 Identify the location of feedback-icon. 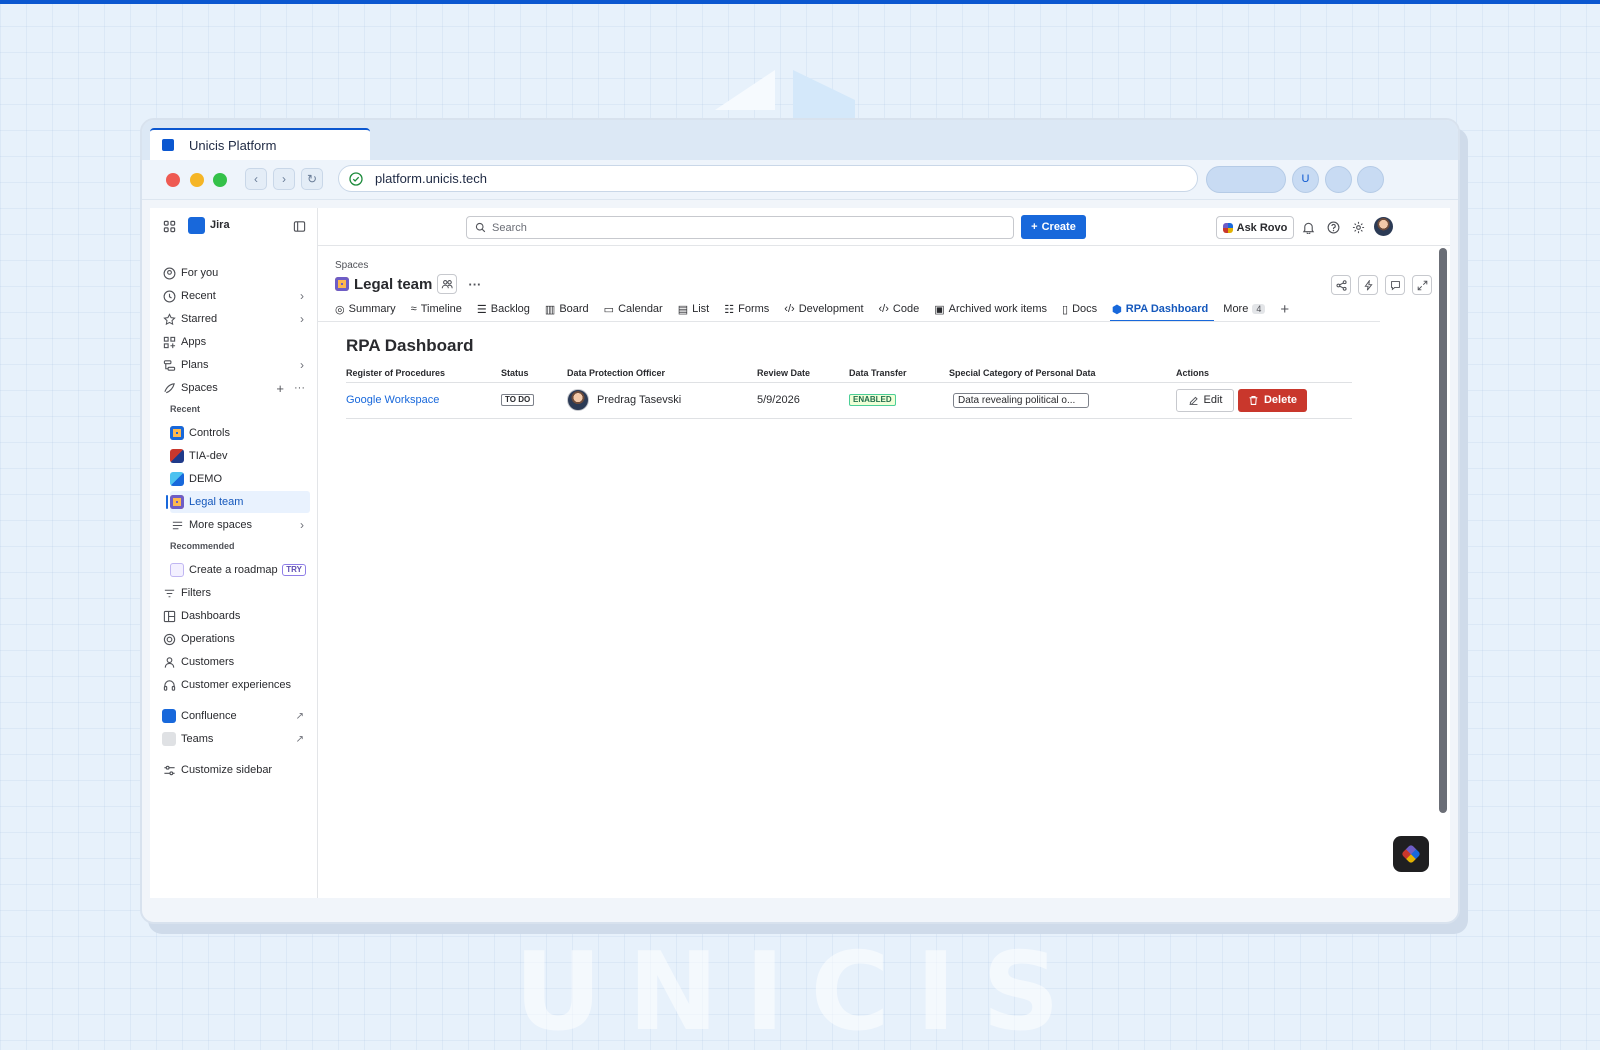
(1395, 285).